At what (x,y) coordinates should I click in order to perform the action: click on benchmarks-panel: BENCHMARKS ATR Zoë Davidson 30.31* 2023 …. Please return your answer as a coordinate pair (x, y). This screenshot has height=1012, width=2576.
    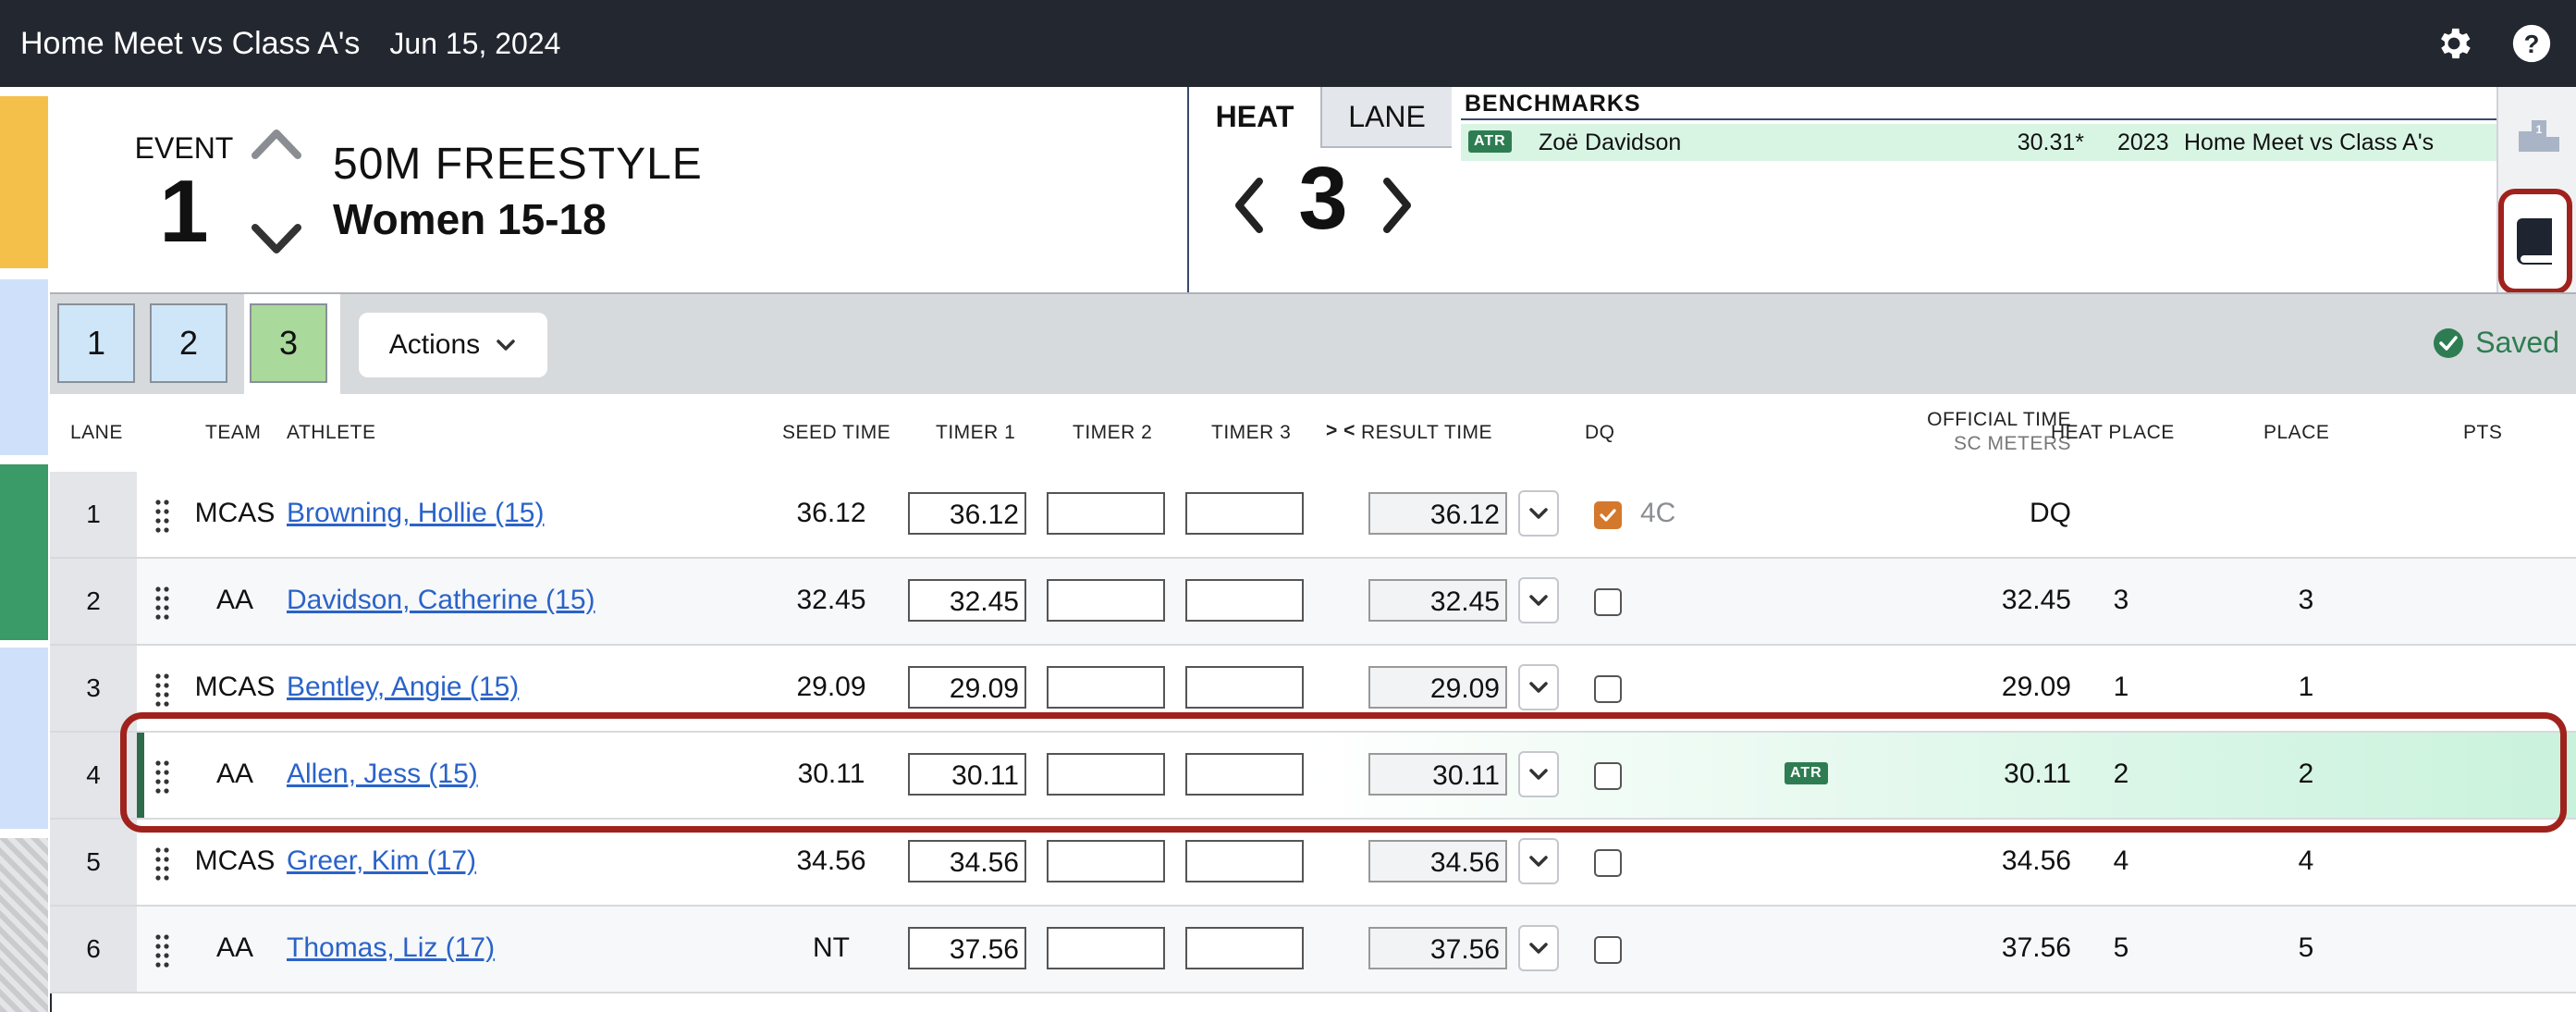
    Looking at the image, I should click on (1976, 189).